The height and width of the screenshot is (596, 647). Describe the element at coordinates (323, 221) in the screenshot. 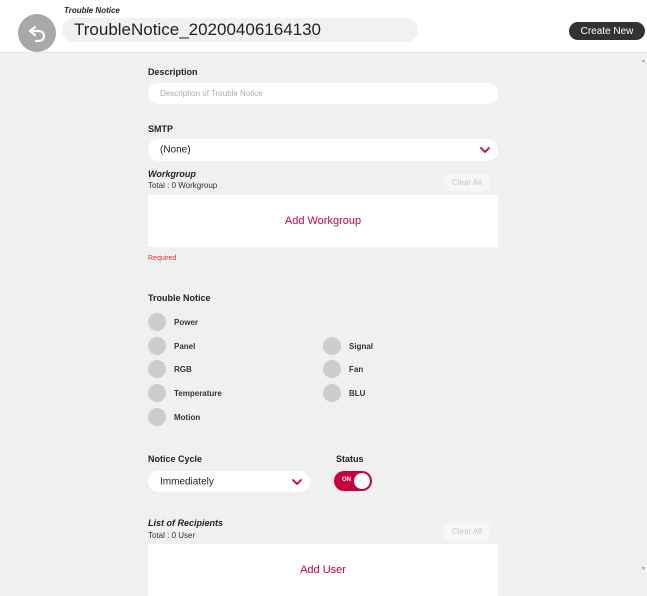

I see `add-workgroup-button: Add Workgroup` at that location.